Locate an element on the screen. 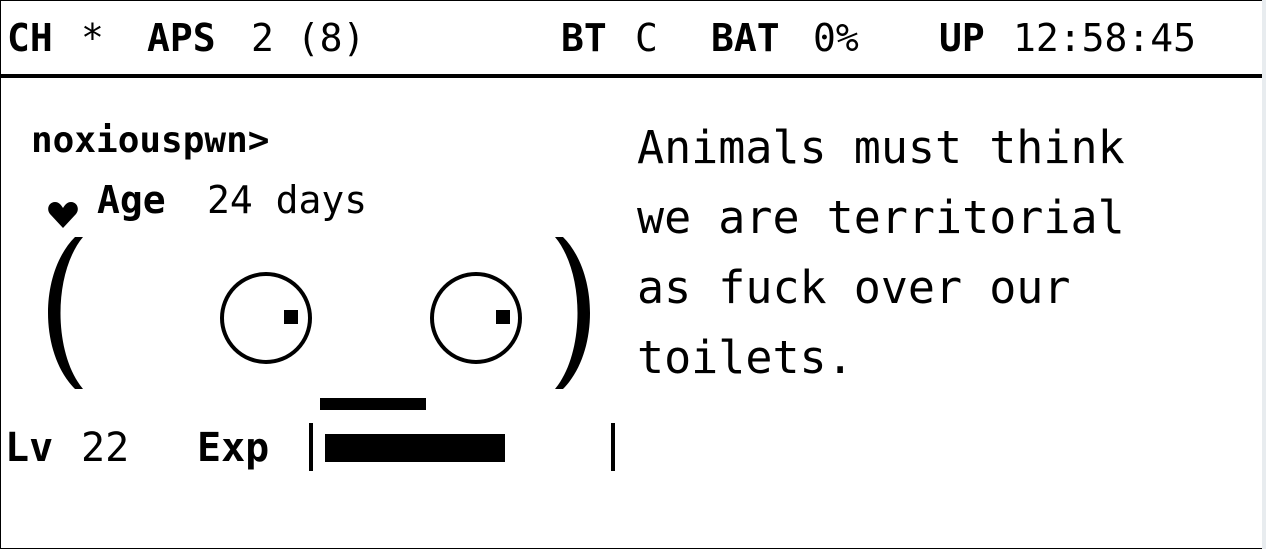  exp-bar-track is located at coordinates (475, 448).